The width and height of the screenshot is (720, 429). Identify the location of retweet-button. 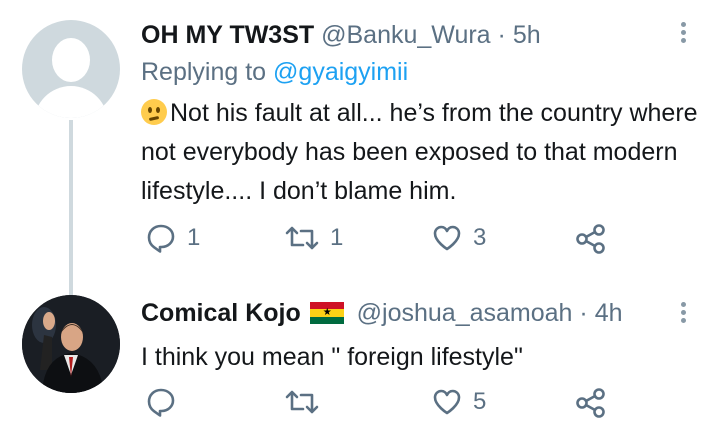
(307, 402).